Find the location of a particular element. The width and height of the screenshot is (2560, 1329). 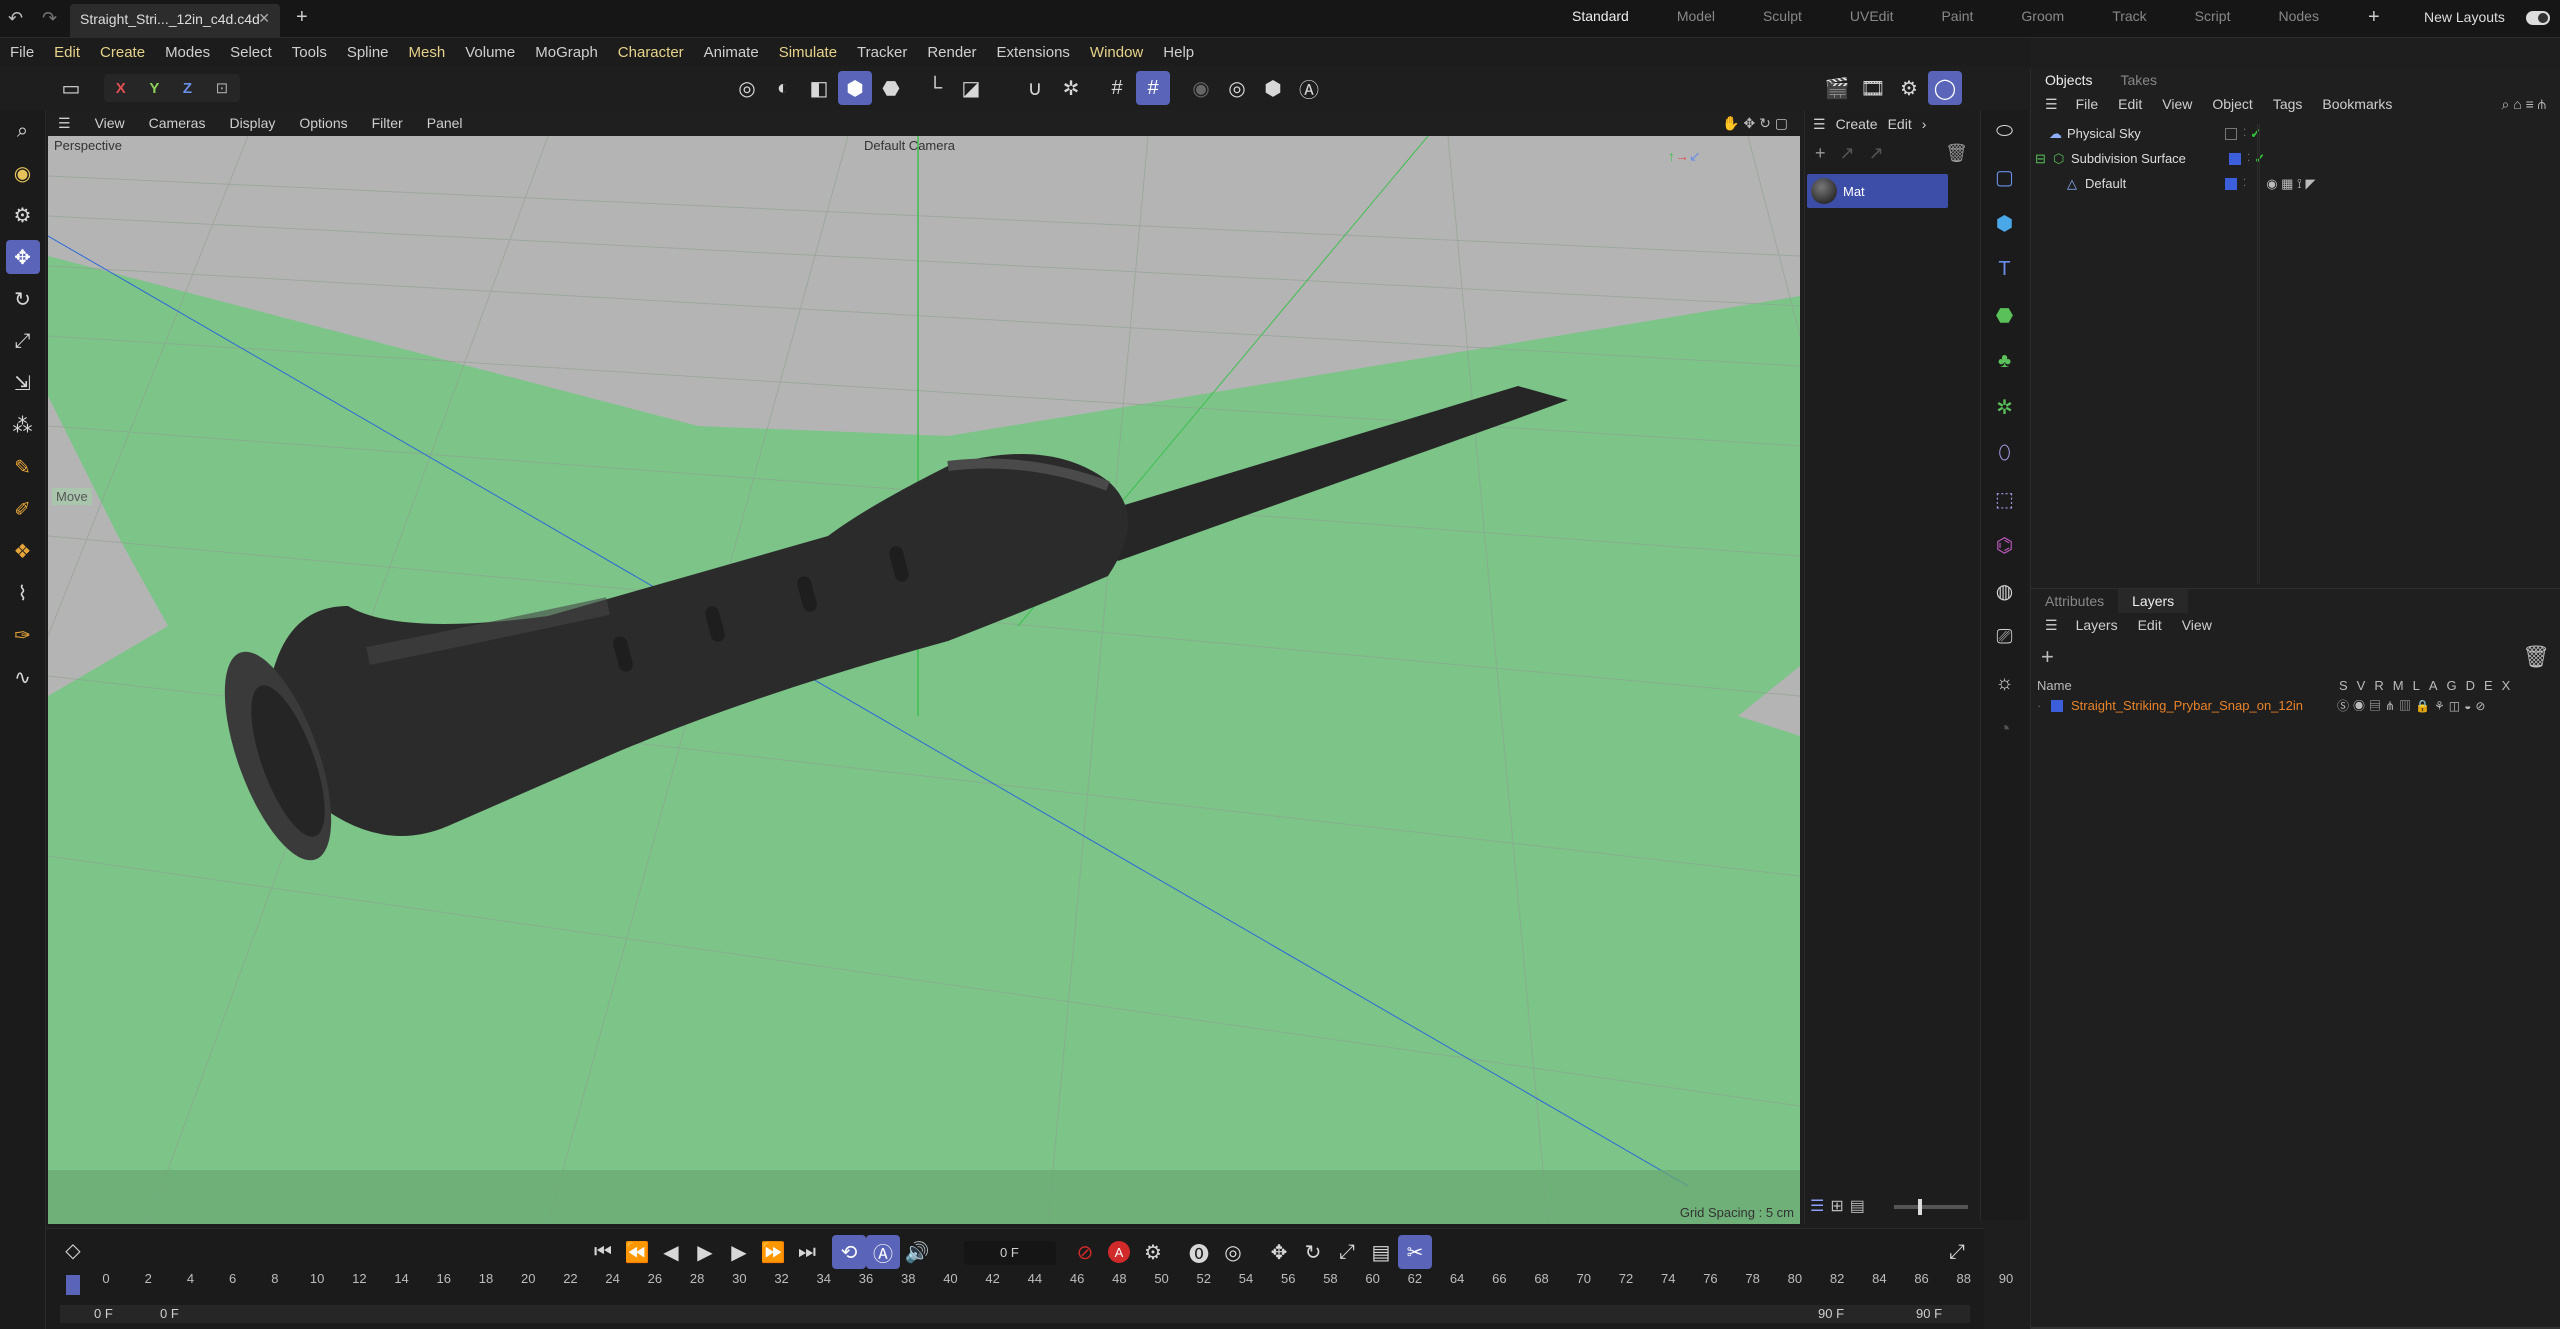

zoom-slider is located at coordinates (1931, 1207).